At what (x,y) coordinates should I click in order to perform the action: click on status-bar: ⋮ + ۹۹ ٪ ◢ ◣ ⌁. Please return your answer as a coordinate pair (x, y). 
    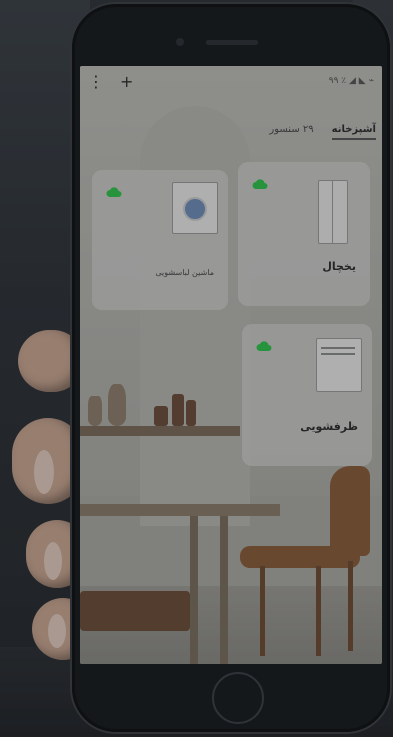
    Looking at the image, I should click on (231, 81).